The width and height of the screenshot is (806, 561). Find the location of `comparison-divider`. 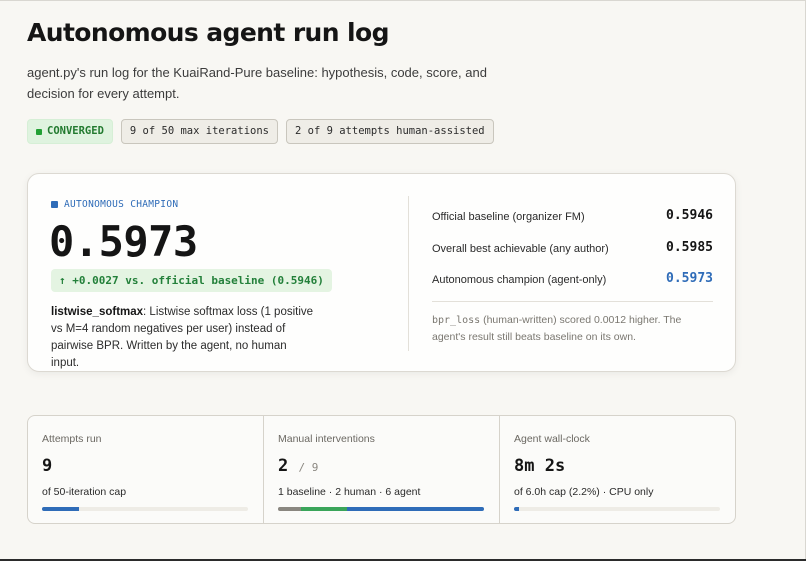

comparison-divider is located at coordinates (572, 301).